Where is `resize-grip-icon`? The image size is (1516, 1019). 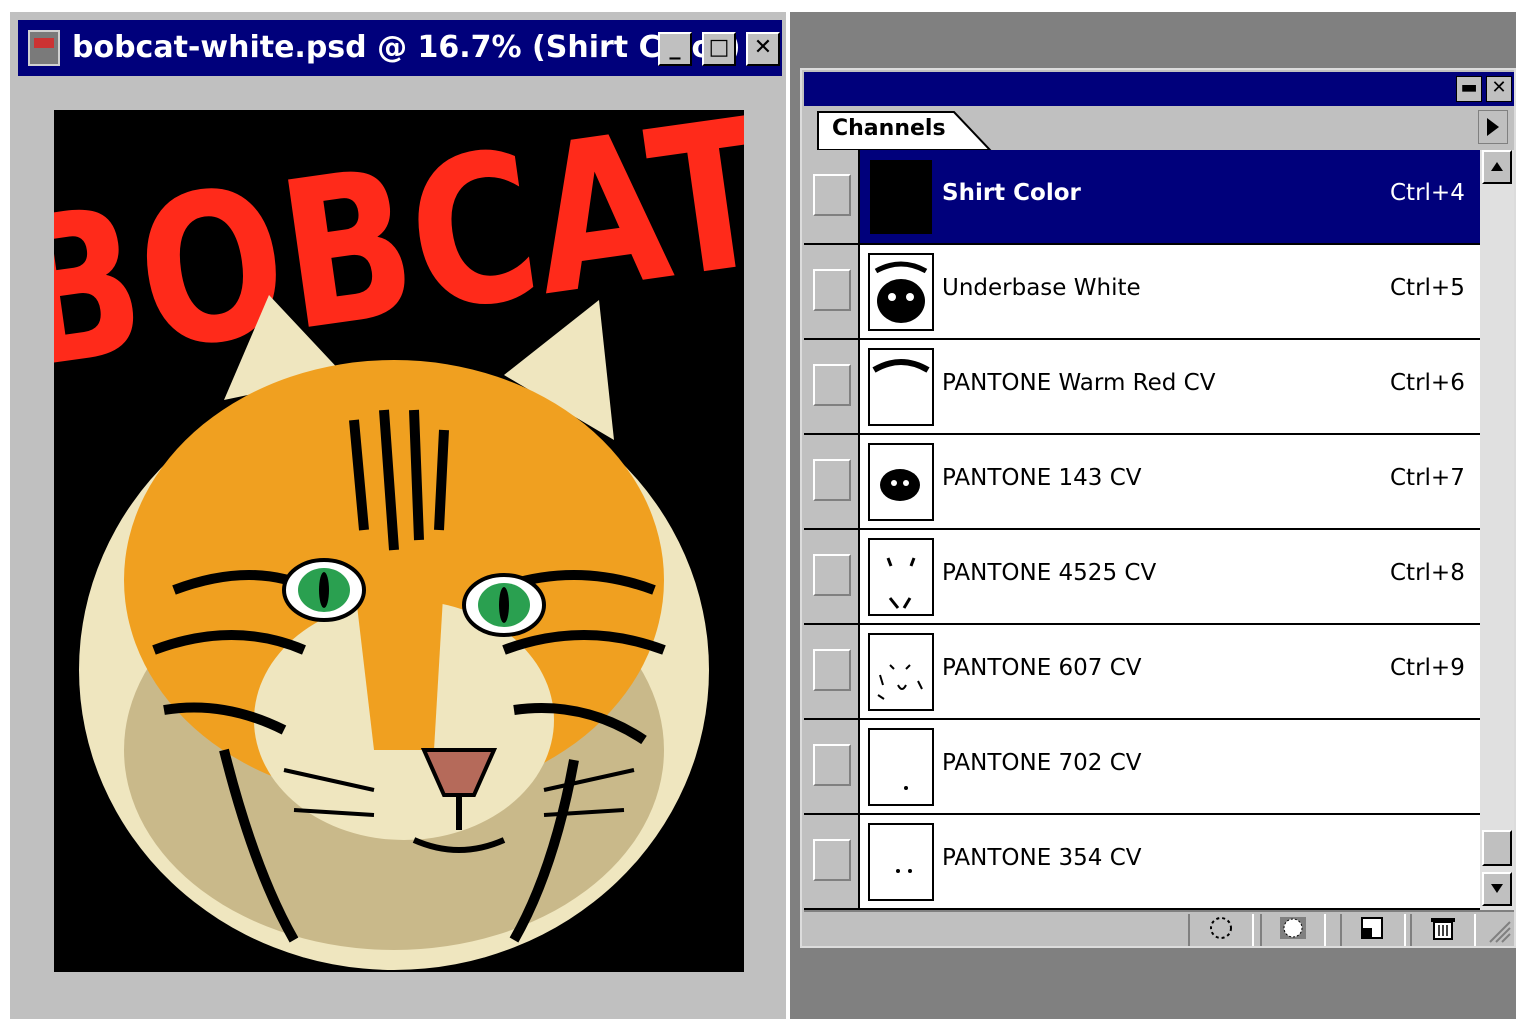 resize-grip-icon is located at coordinates (1499, 930).